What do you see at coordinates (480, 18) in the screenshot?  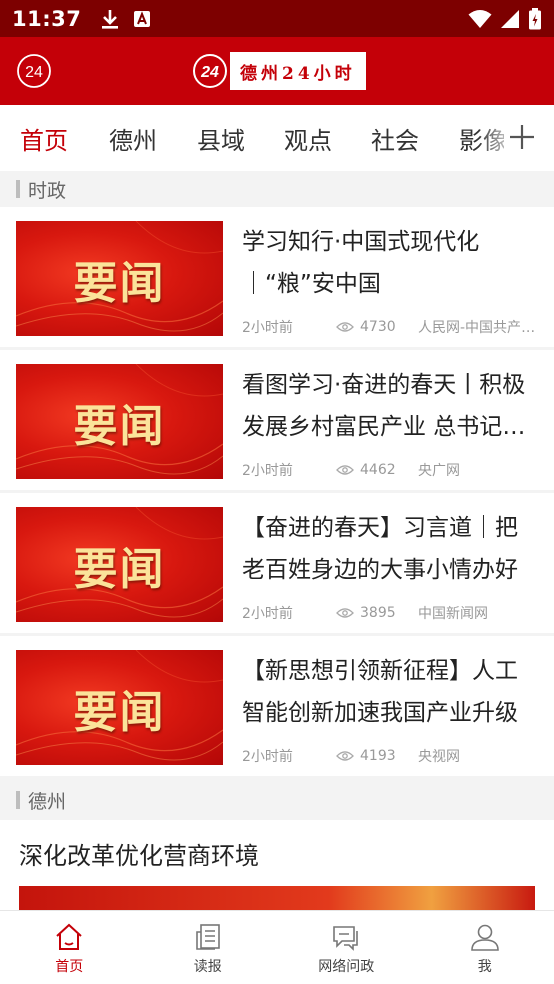 I see `wifi-icon` at bounding box center [480, 18].